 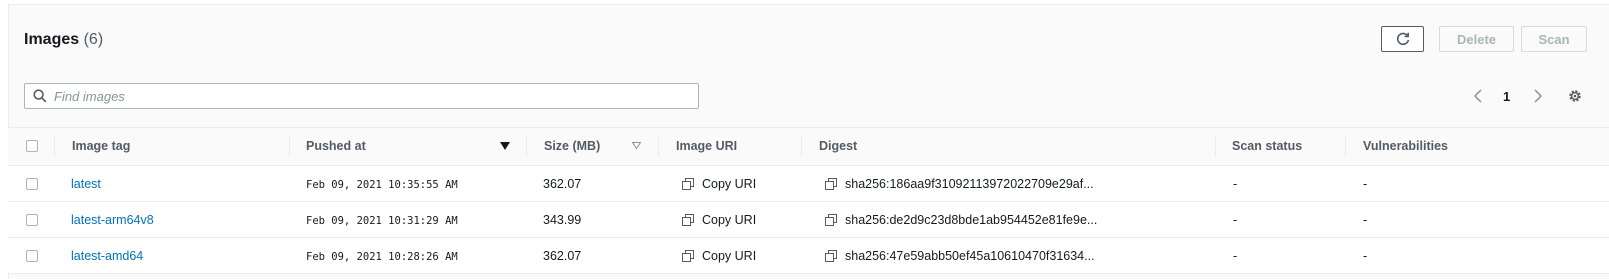 What do you see at coordinates (382, 221) in the screenshot?
I see `pushed-at: Feb 09, 2021 10:31:29 AM` at bounding box center [382, 221].